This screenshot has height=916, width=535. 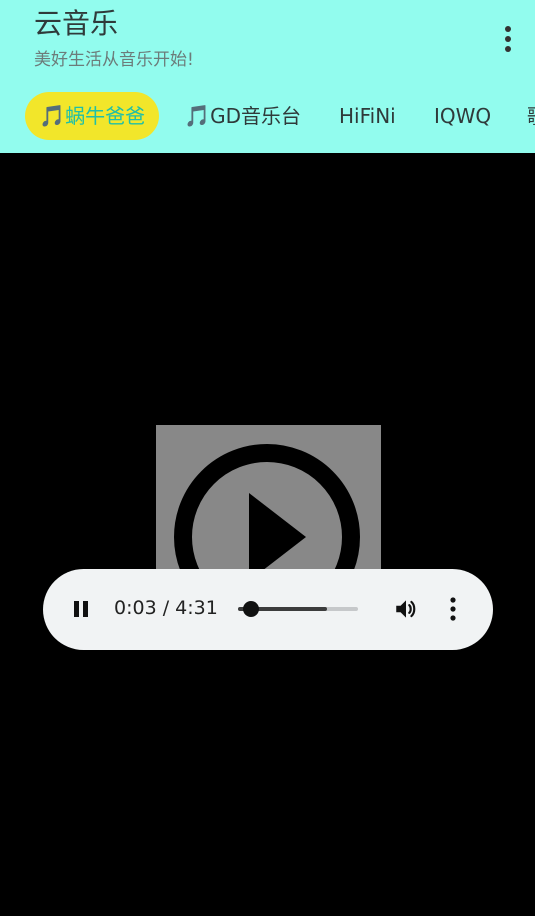 I want to click on media-controls: 0:03 / 4:31, so click(x=268, y=609).